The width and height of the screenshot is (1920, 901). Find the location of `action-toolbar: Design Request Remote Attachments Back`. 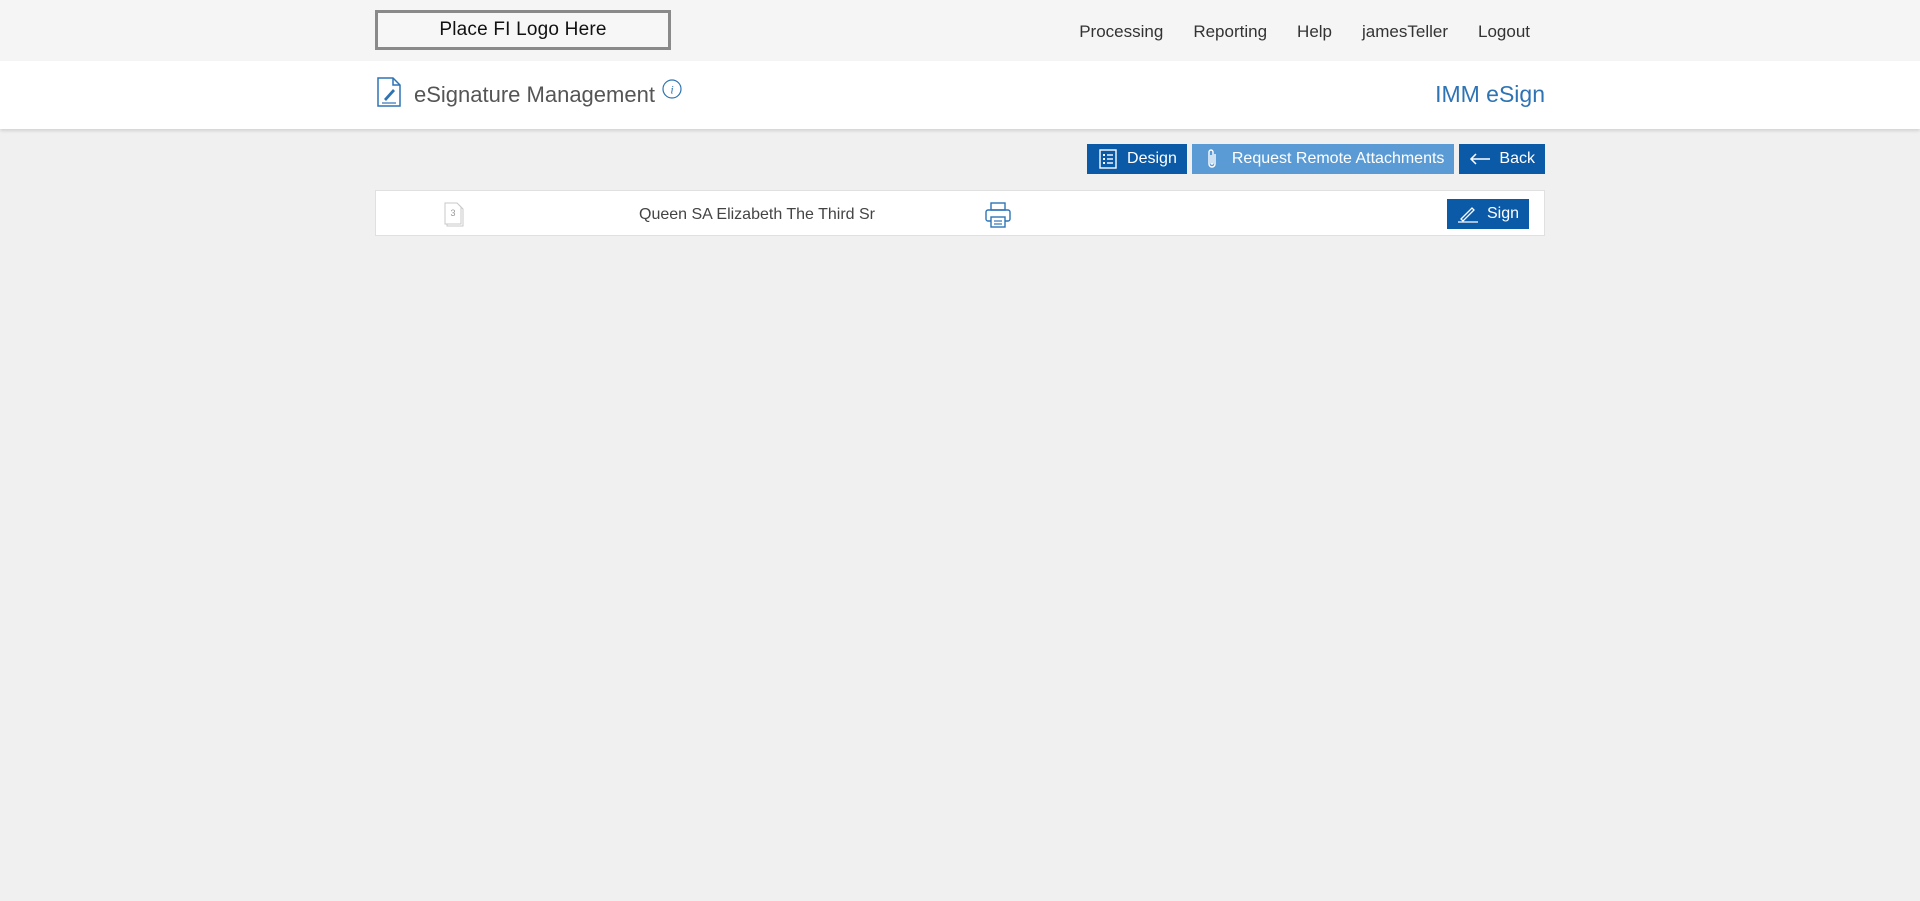

action-toolbar: Design Request Remote Attachments Back is located at coordinates (1316, 159).